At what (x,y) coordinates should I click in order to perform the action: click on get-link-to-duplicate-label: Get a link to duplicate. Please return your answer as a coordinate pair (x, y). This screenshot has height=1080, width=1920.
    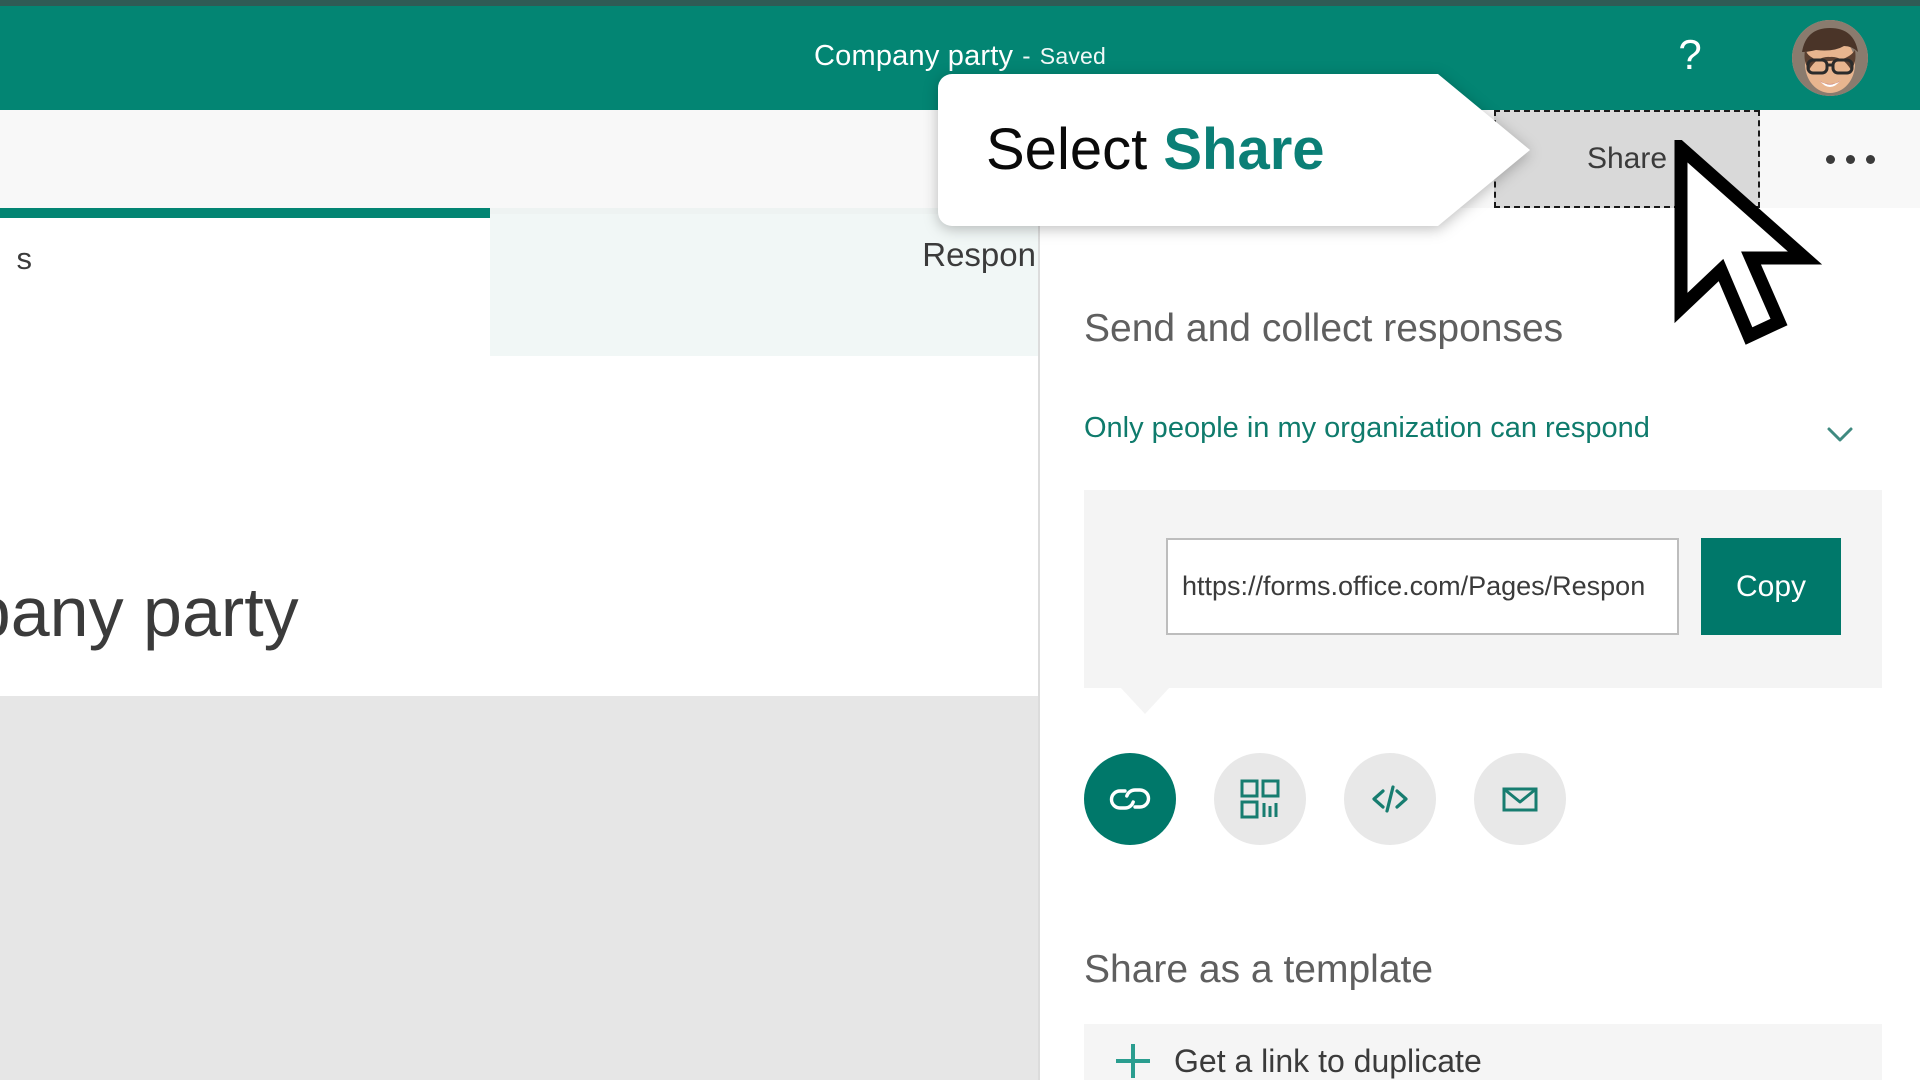
    Looking at the image, I should click on (1328, 1060).